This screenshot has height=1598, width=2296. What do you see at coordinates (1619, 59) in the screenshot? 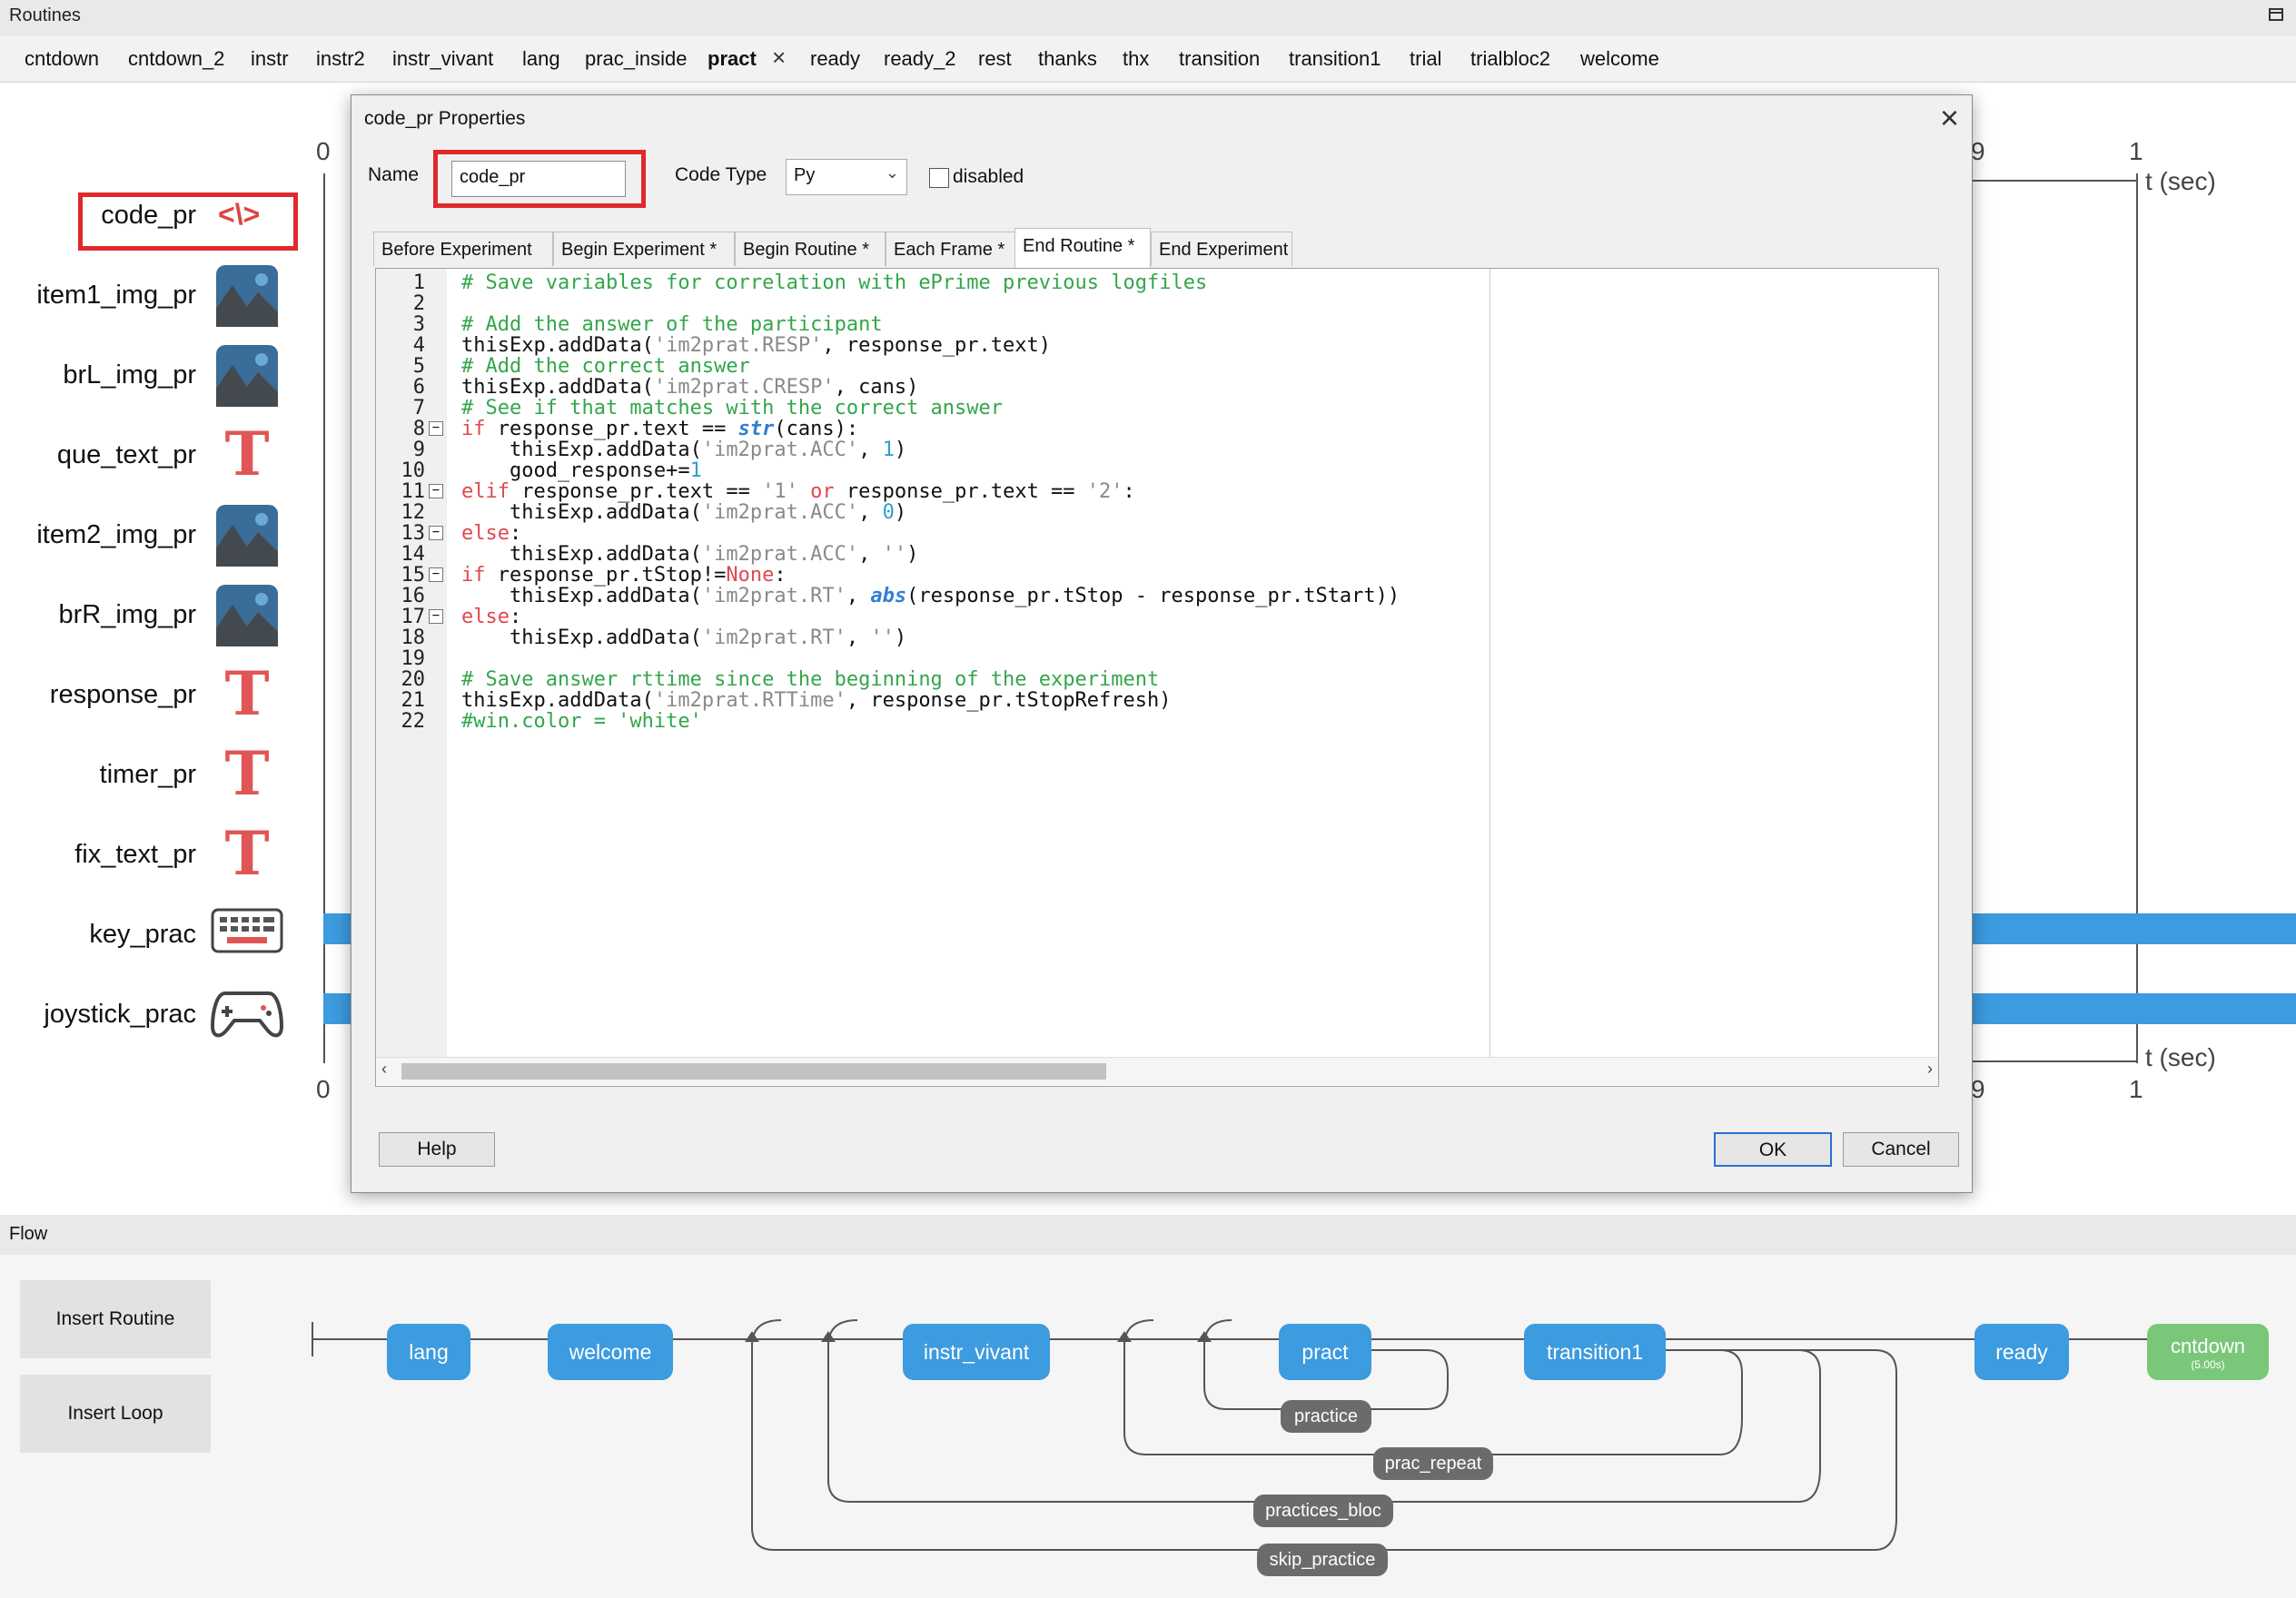
I see `routine-tab-welcome: welcome` at bounding box center [1619, 59].